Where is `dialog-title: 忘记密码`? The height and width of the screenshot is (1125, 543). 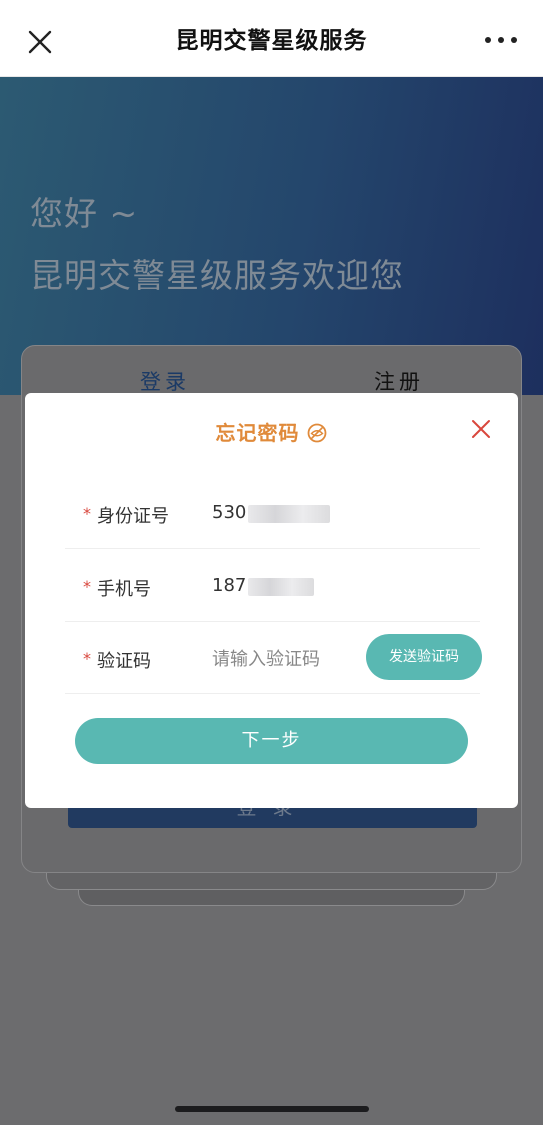 dialog-title: 忘记密码 is located at coordinates (271, 431).